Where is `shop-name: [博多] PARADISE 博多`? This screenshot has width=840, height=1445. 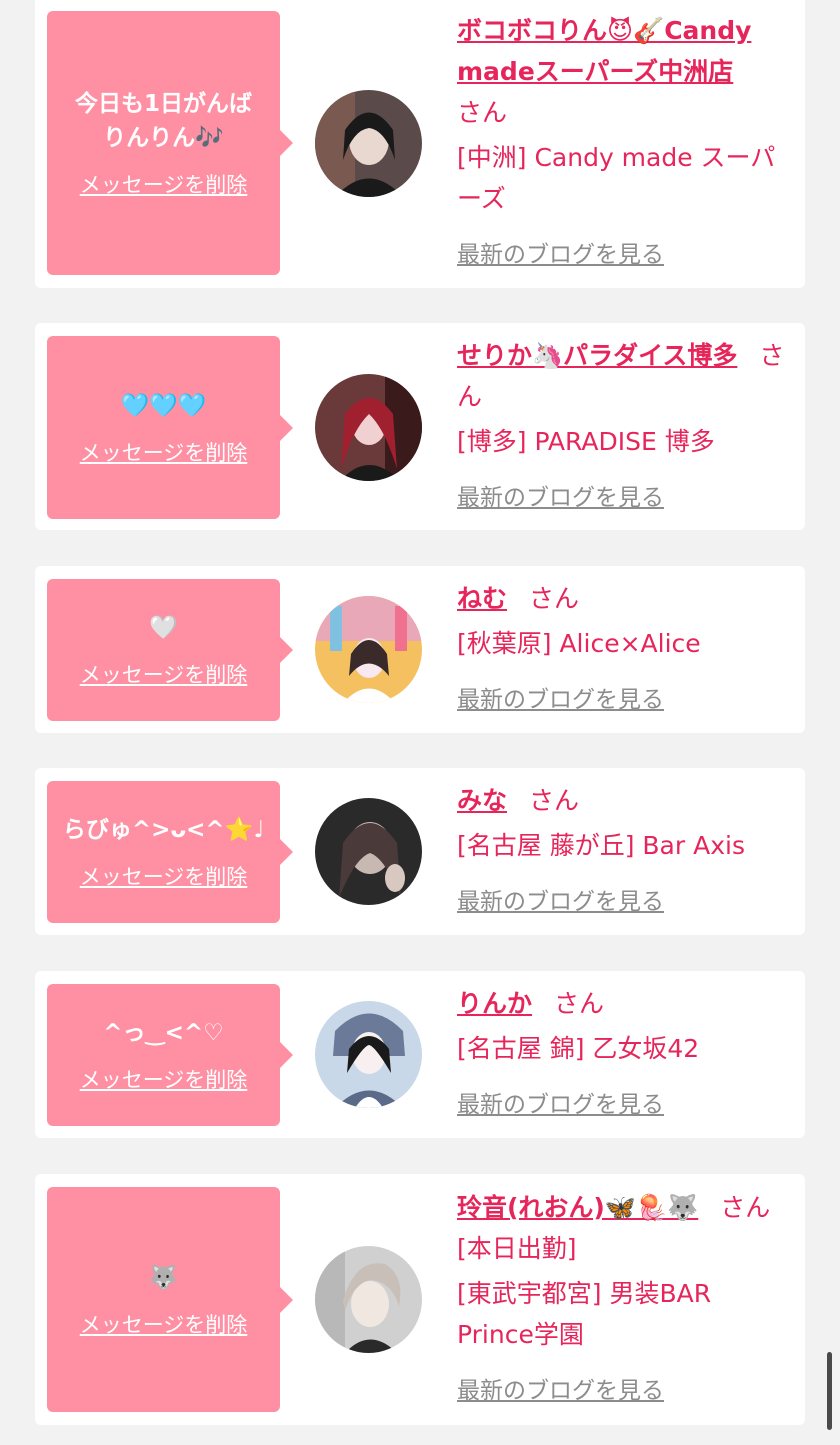 shop-name: [博多] PARADISE 博多 is located at coordinates (586, 441).